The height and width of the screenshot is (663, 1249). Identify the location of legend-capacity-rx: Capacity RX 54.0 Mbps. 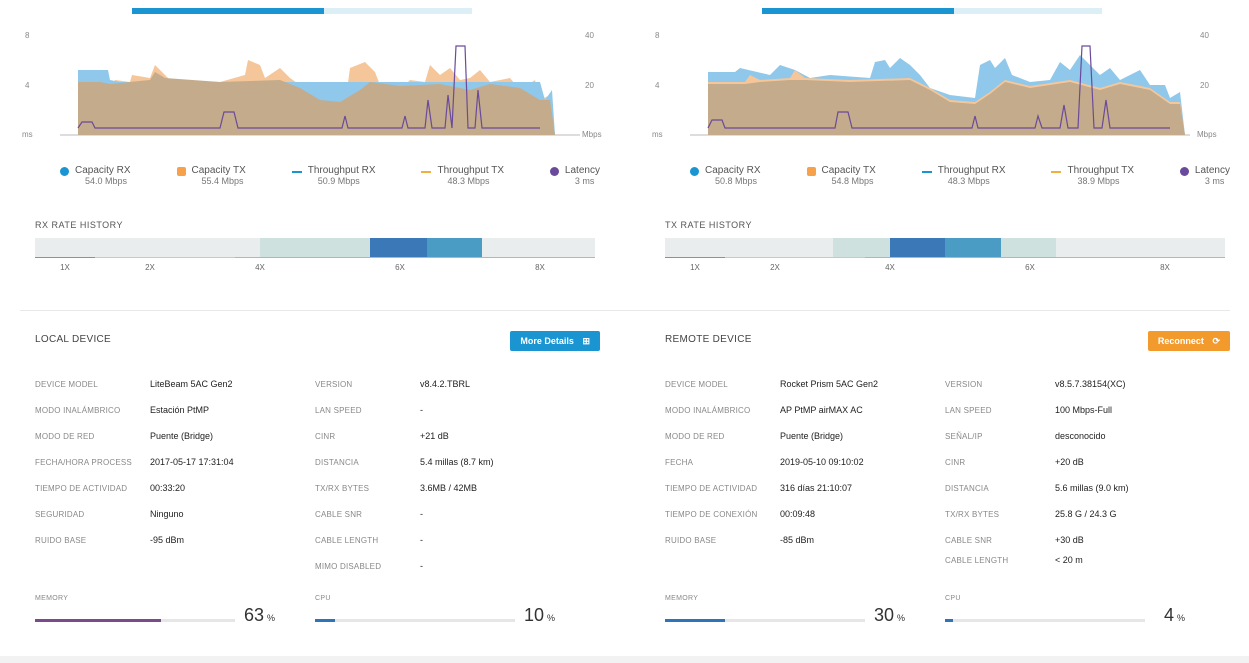
(95, 175).